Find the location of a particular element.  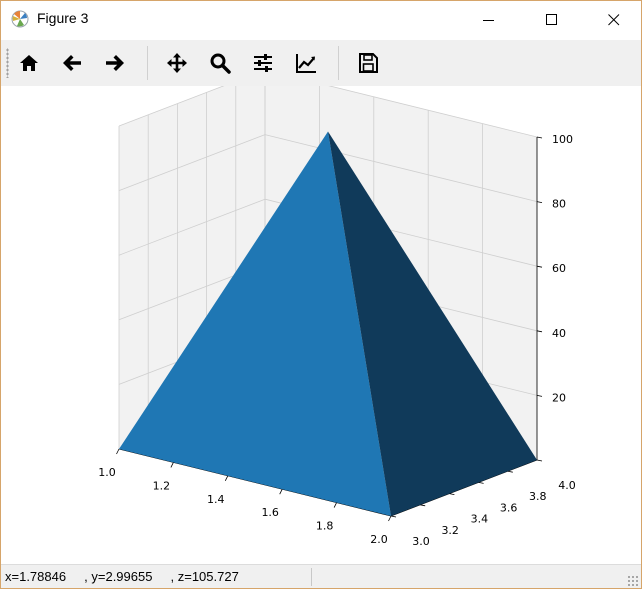

home-icon is located at coordinates (29, 63).